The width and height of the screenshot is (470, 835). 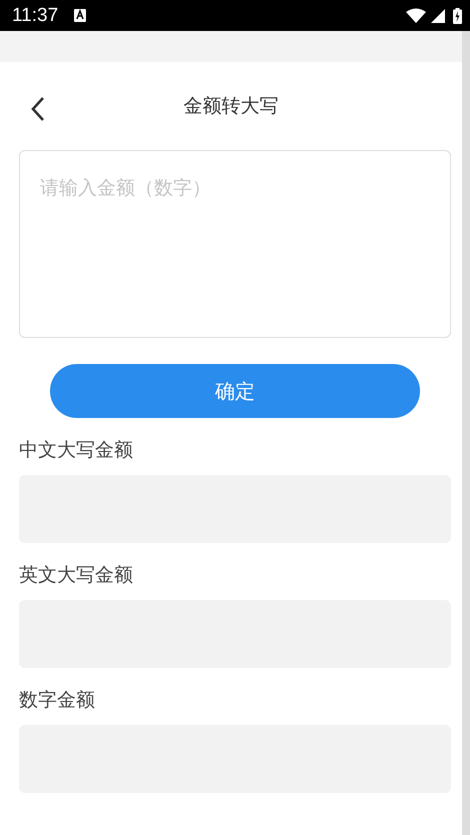 What do you see at coordinates (416, 15) in the screenshot?
I see `wifi-icon` at bounding box center [416, 15].